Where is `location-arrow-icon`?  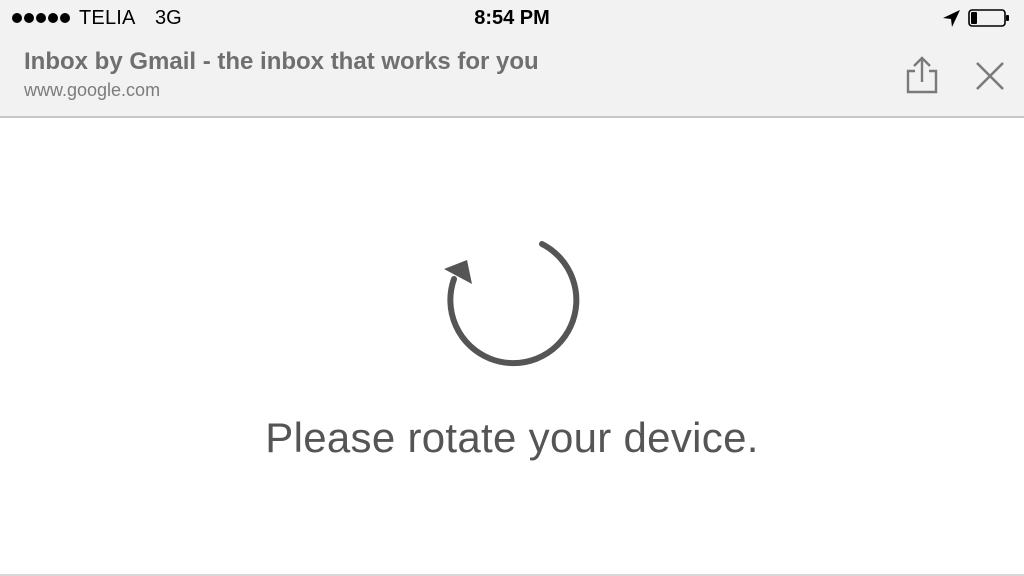
location-arrow-icon is located at coordinates (951, 18).